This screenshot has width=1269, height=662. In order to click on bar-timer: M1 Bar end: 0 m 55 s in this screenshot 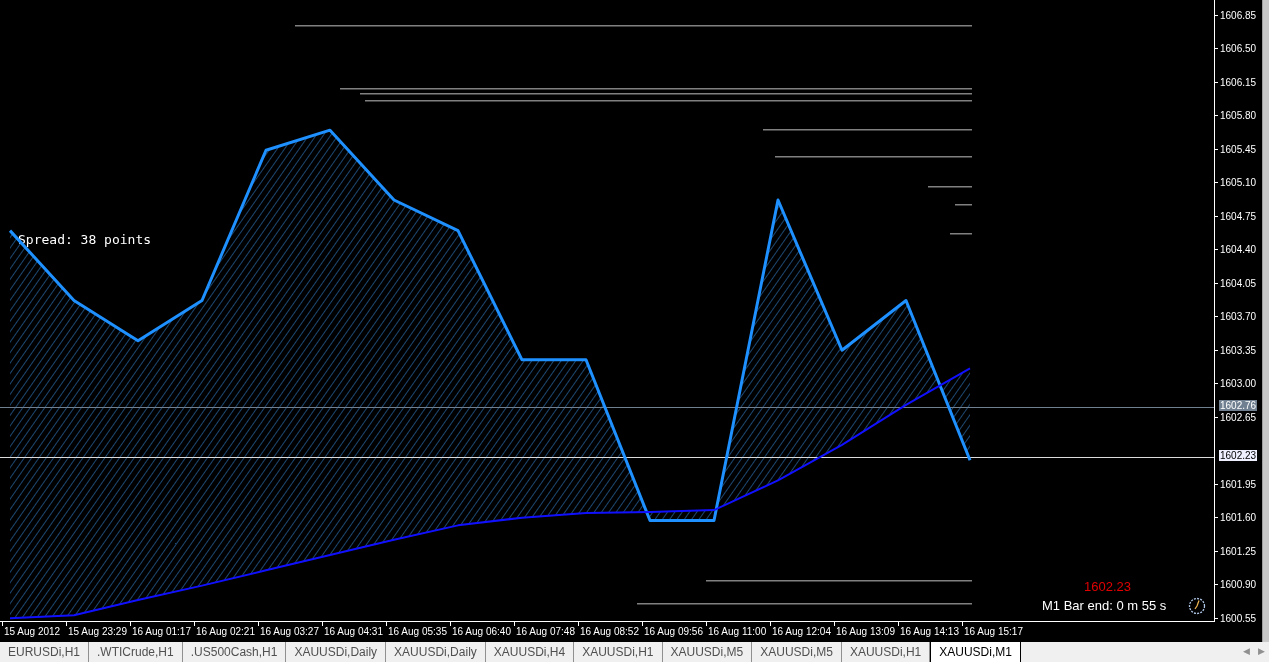, I will do `click(1104, 606)`.